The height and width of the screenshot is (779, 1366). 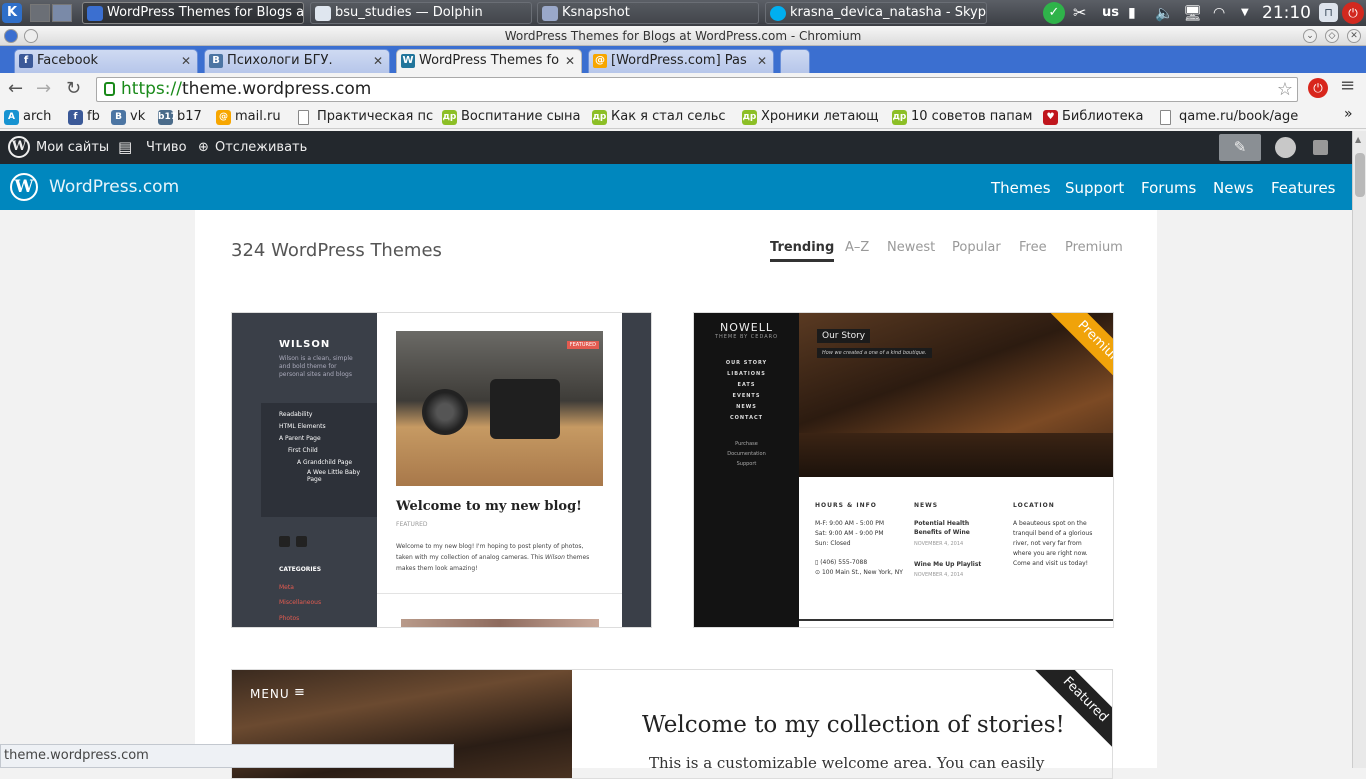 What do you see at coordinates (746, 454) in the screenshot?
I see `nowell-link: Documentation` at bounding box center [746, 454].